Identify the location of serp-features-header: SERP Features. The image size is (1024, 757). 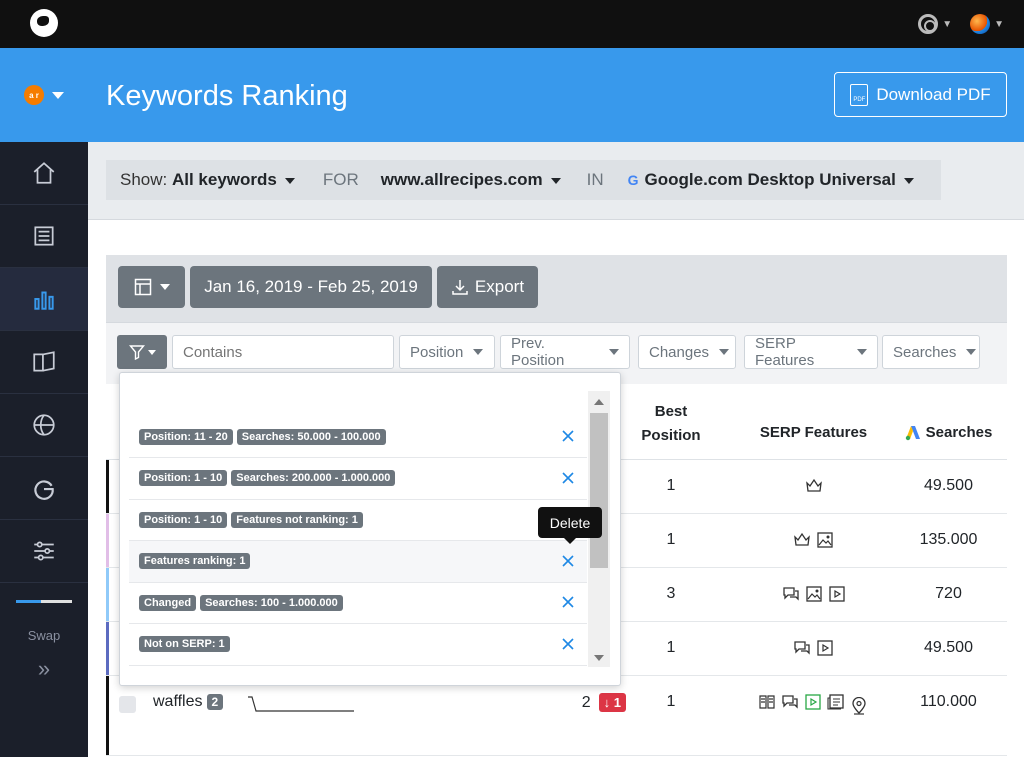
(813, 432).